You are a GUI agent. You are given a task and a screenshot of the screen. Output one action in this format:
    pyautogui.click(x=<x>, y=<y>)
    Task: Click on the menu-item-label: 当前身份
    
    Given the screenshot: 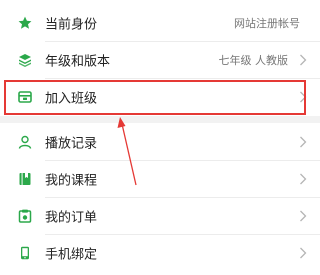 What is the action you would take?
    pyautogui.click(x=71, y=25)
    